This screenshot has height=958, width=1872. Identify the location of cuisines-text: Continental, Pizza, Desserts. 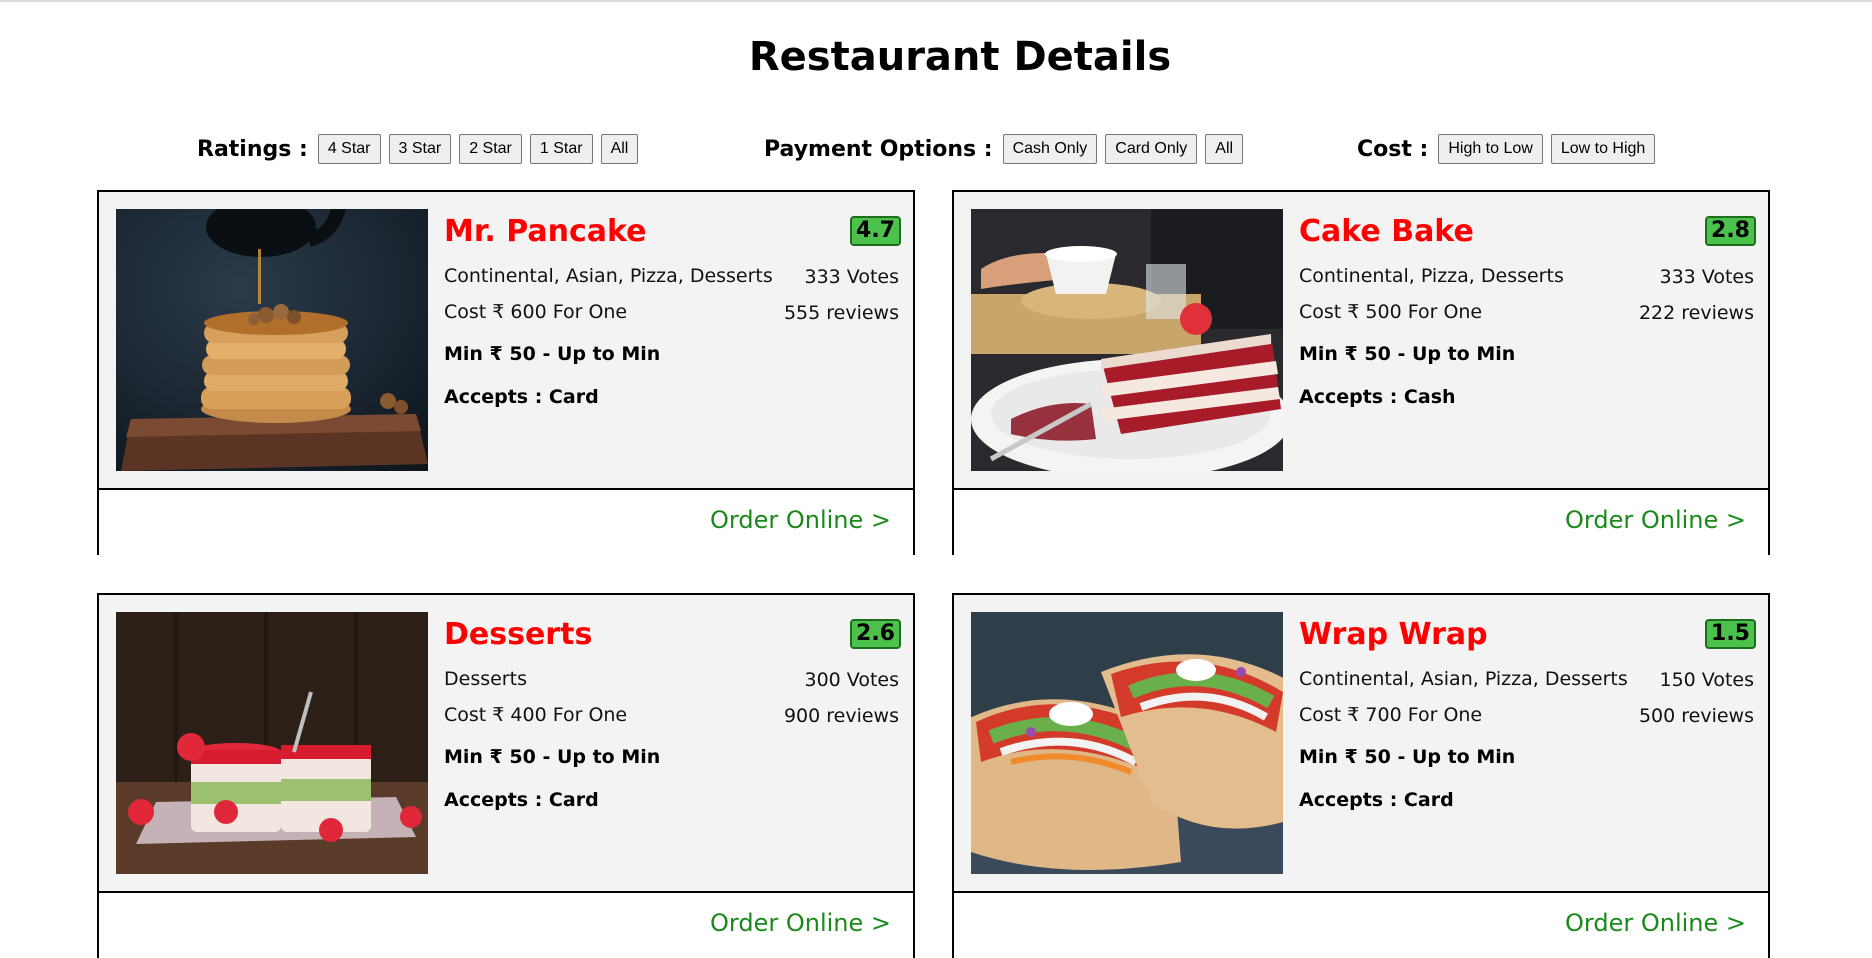
(1431, 276).